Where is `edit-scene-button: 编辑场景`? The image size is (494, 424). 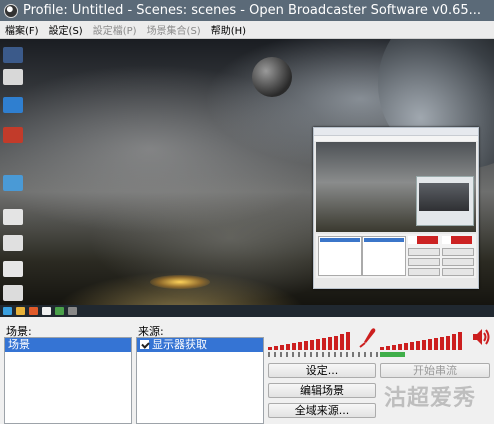
edit-scene-button: 编辑场景 is located at coordinates (322, 390).